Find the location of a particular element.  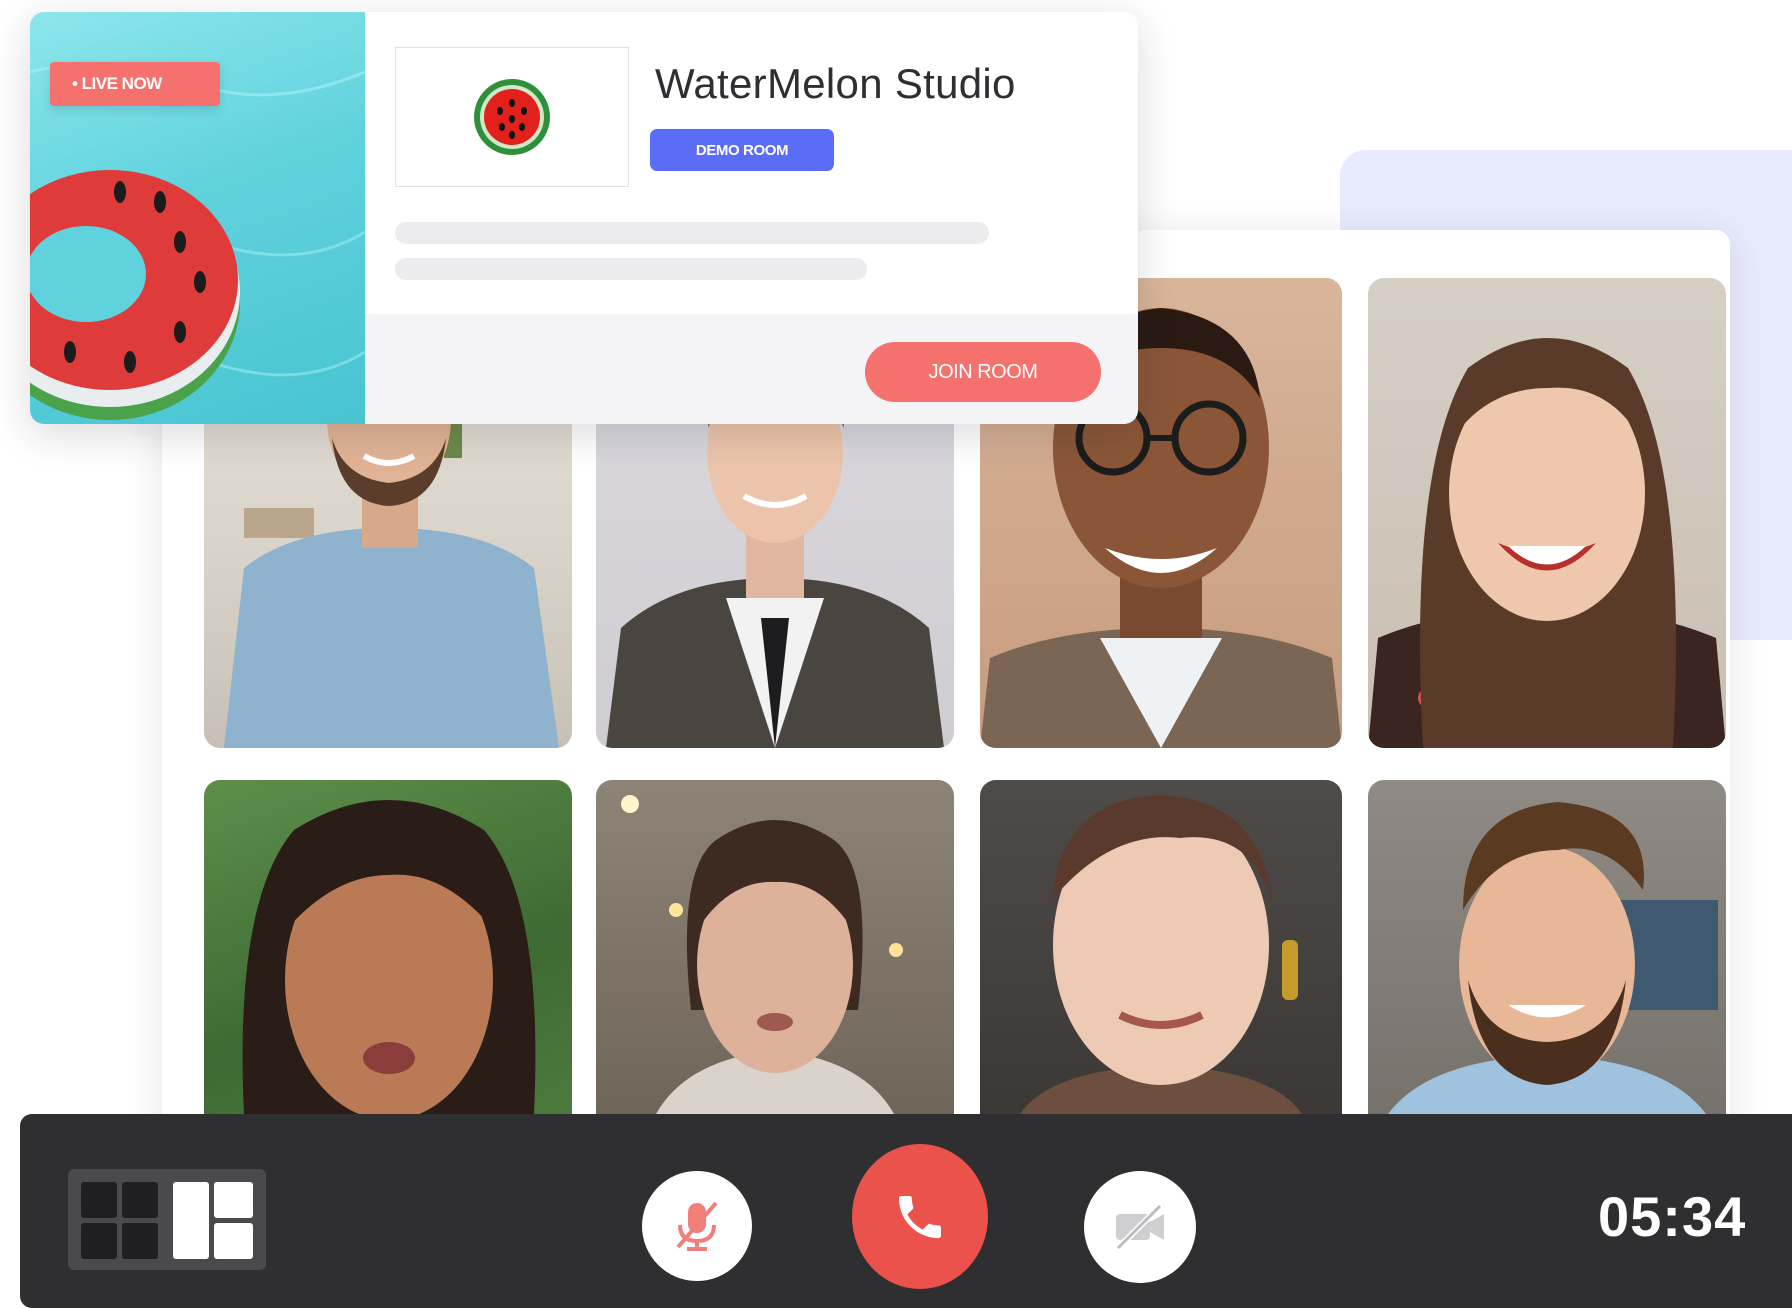

studio-logo is located at coordinates (512, 117).